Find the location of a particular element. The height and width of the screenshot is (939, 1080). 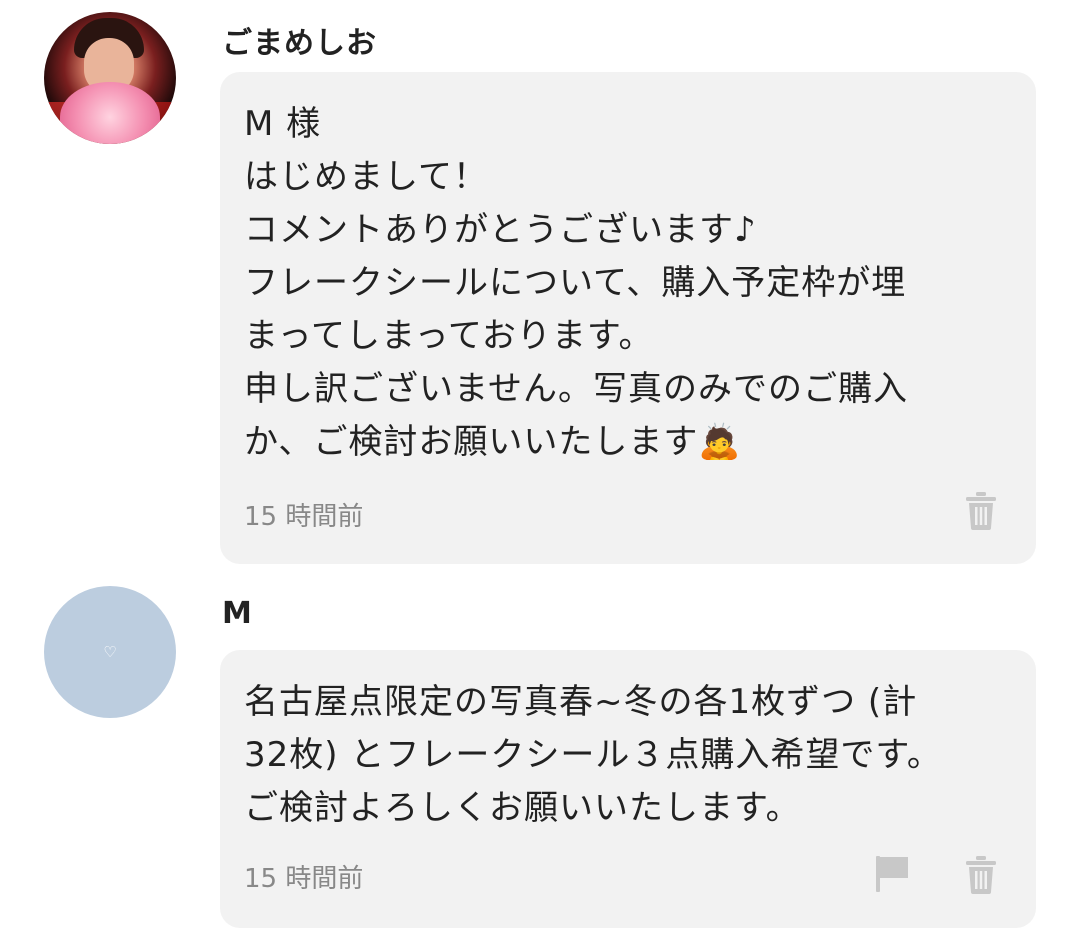

heart-icon: ♡ is located at coordinates (110, 652).